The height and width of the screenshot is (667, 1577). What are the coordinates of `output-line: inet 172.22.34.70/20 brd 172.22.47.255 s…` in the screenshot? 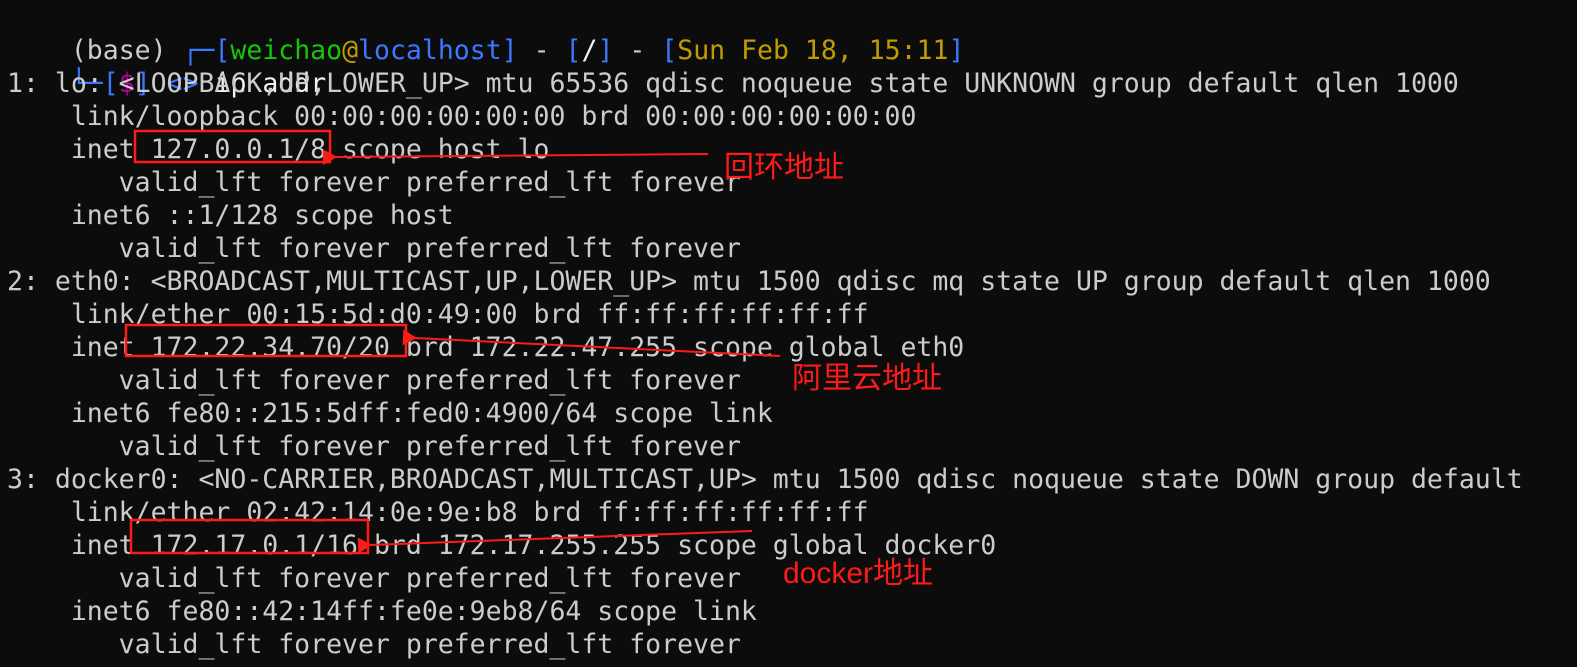 It's located at (486, 347).